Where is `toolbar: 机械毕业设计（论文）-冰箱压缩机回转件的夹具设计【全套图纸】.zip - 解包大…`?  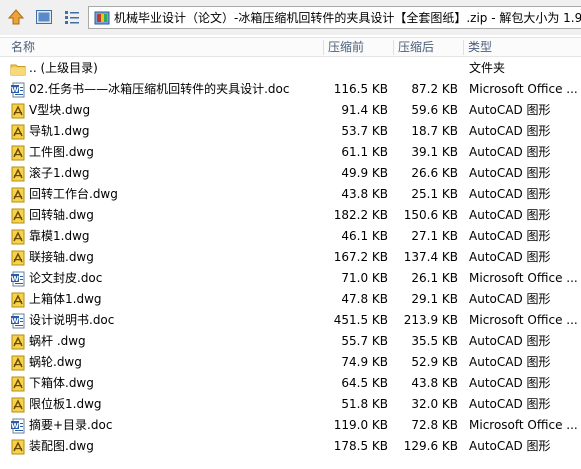
toolbar: 机械毕业设计（论文）-冰箱压缩机回转件的夹具设计【全套图纸】.zip - 解包大… is located at coordinates (290, 17).